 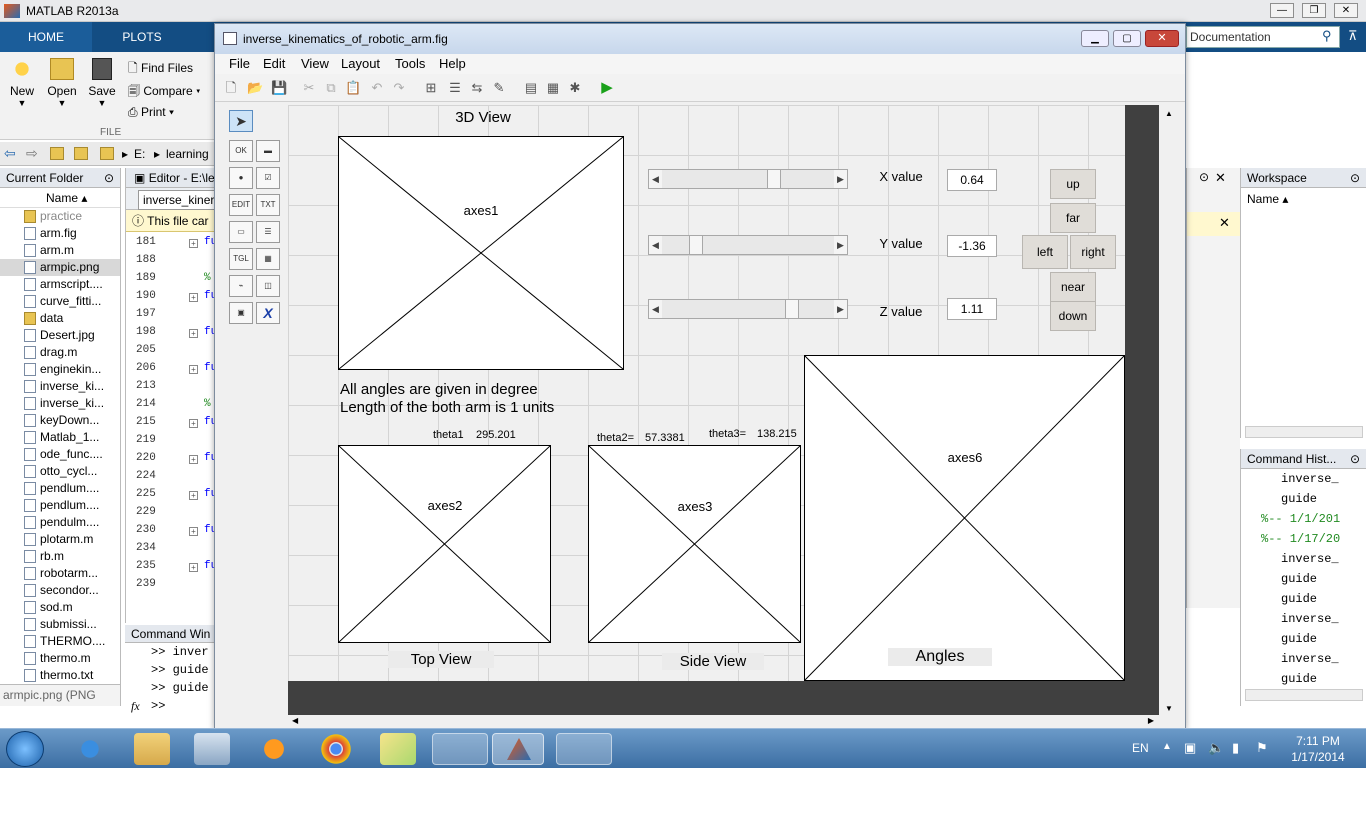 What do you see at coordinates (160, 69) in the screenshot?
I see `find-files-button: 🗋 Find Files` at bounding box center [160, 69].